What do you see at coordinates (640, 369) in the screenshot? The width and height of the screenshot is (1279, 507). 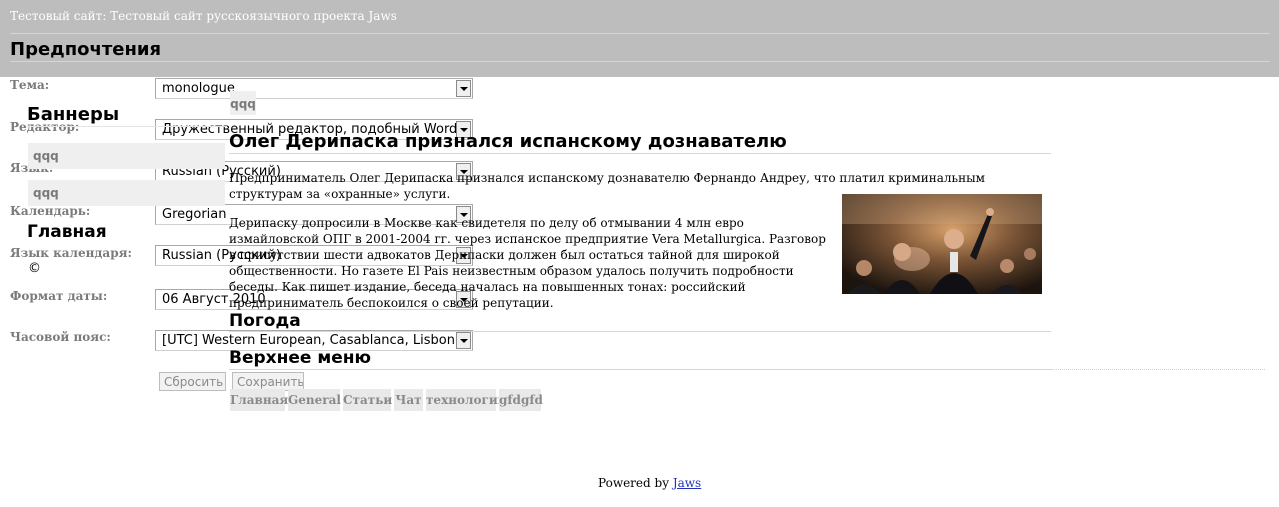 I see `top-menu-divider` at bounding box center [640, 369].